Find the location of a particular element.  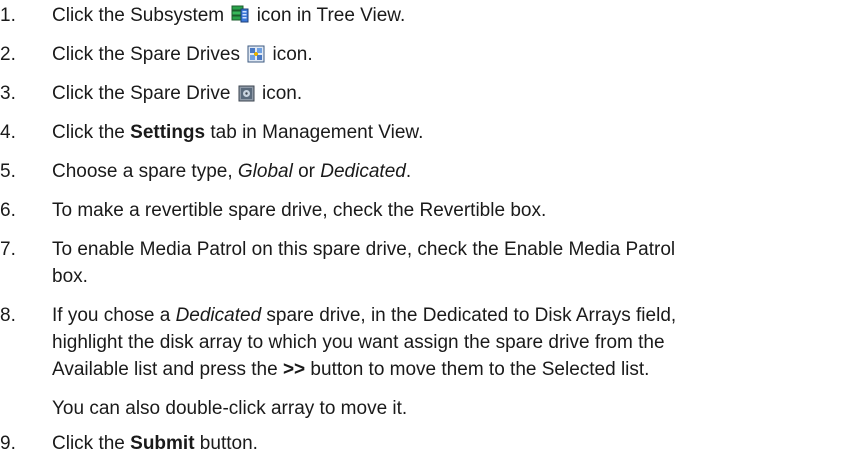

step-number: 3. is located at coordinates (8, 93).